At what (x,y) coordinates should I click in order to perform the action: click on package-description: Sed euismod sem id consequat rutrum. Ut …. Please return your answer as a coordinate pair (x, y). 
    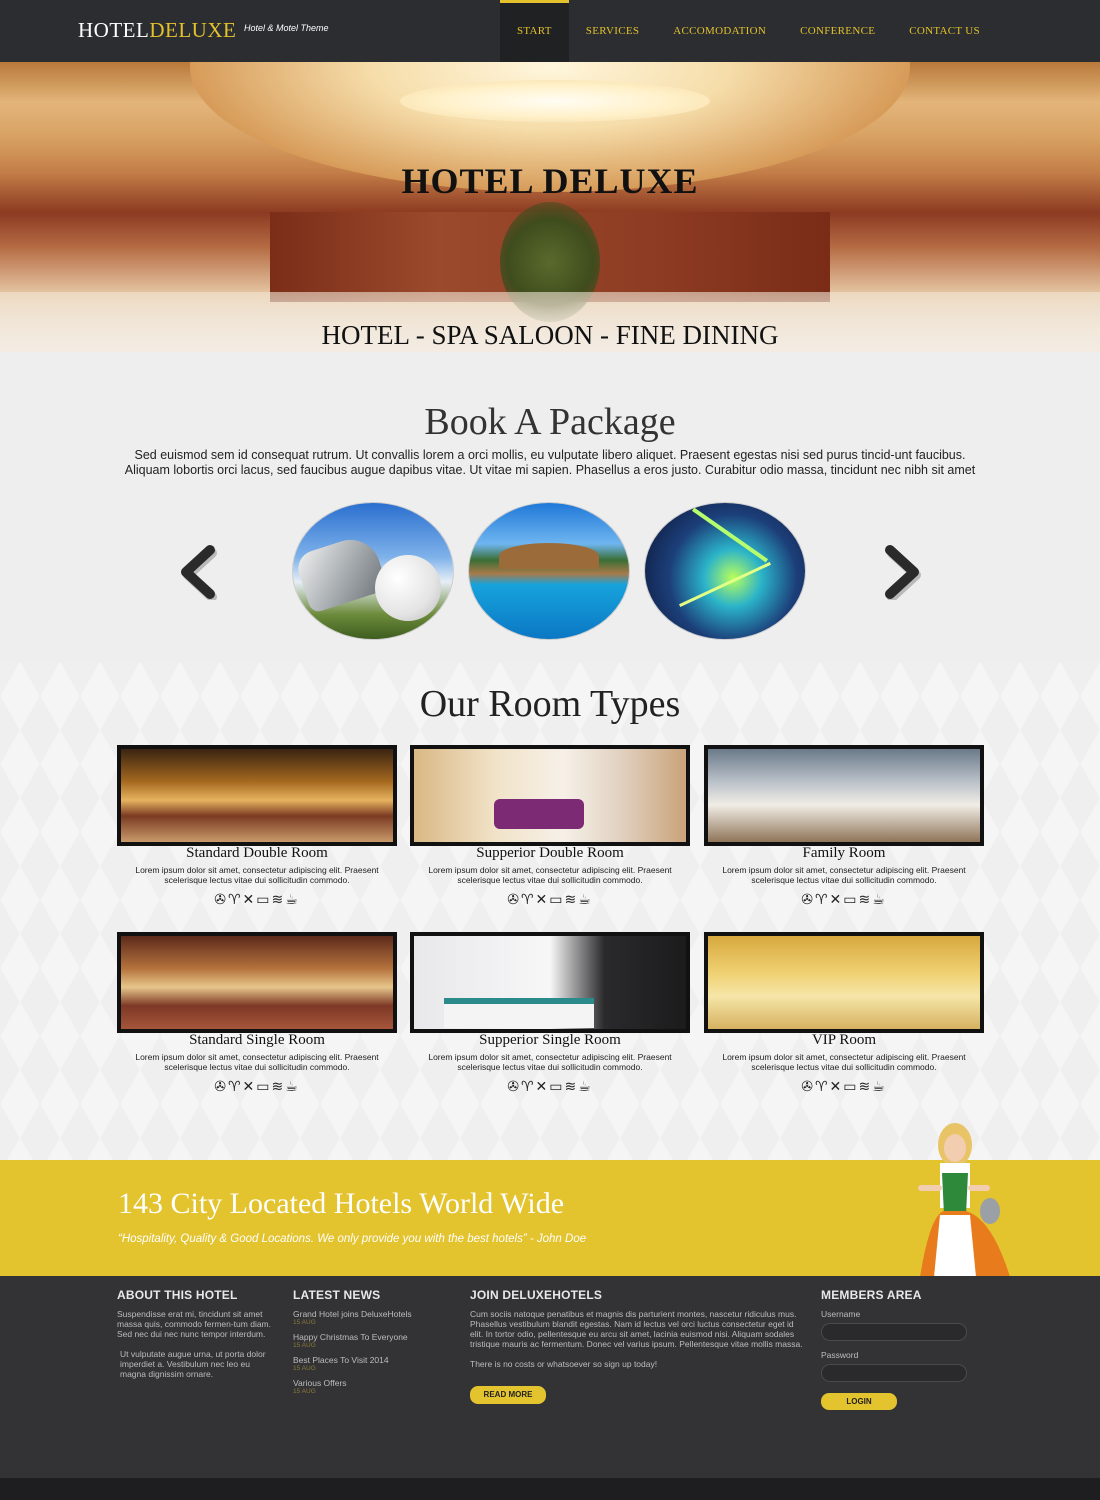
    Looking at the image, I should click on (550, 462).